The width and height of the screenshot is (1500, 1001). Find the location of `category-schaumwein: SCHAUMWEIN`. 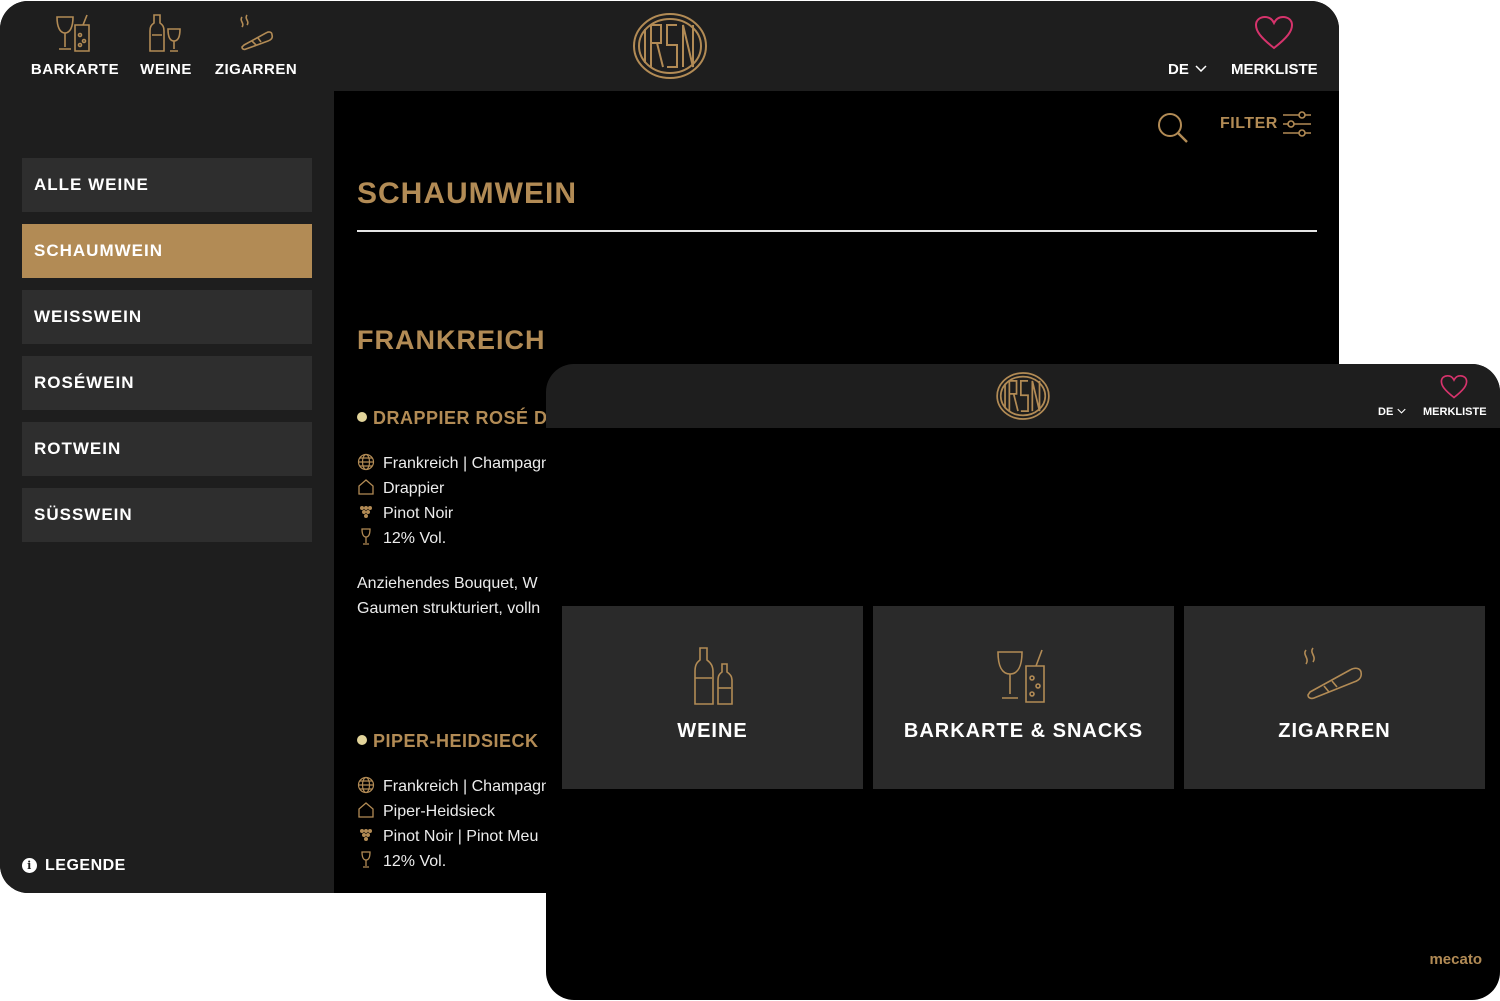

category-schaumwein: SCHAUMWEIN is located at coordinates (167, 251).